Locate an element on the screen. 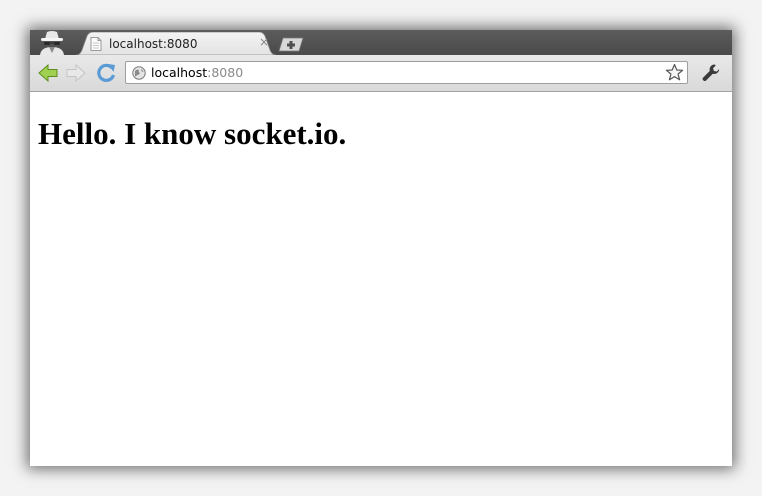  page-heading: Hello. I know socket.io. is located at coordinates (192, 133).